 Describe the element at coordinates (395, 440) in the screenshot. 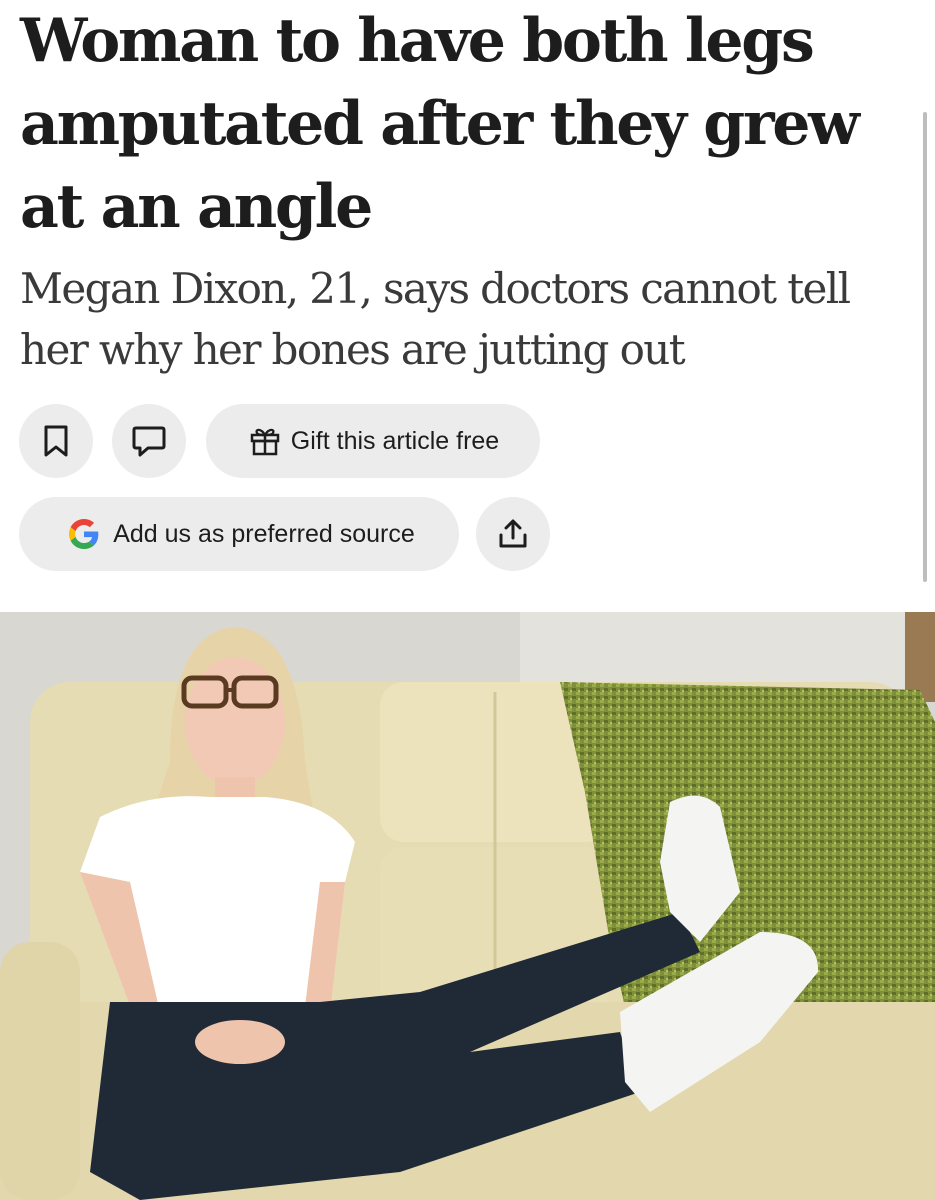

I see `gift-article-label: Gift this article free` at that location.